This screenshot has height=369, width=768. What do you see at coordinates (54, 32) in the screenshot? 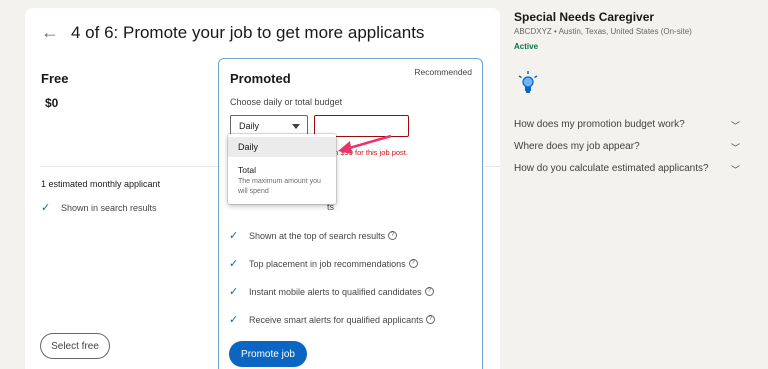
I see `arrow-left-icon: ←` at bounding box center [54, 32].